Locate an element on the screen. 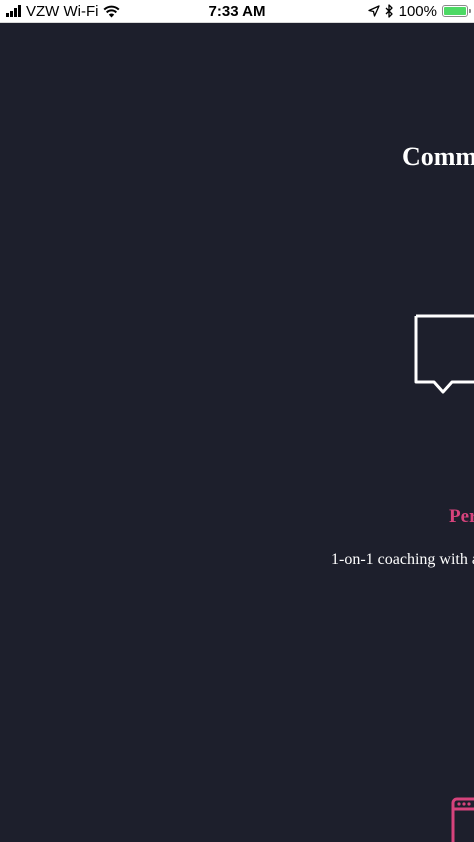 The image size is (474, 842). status-bar-left: VZW Wi-Fi is located at coordinates (63, 11).